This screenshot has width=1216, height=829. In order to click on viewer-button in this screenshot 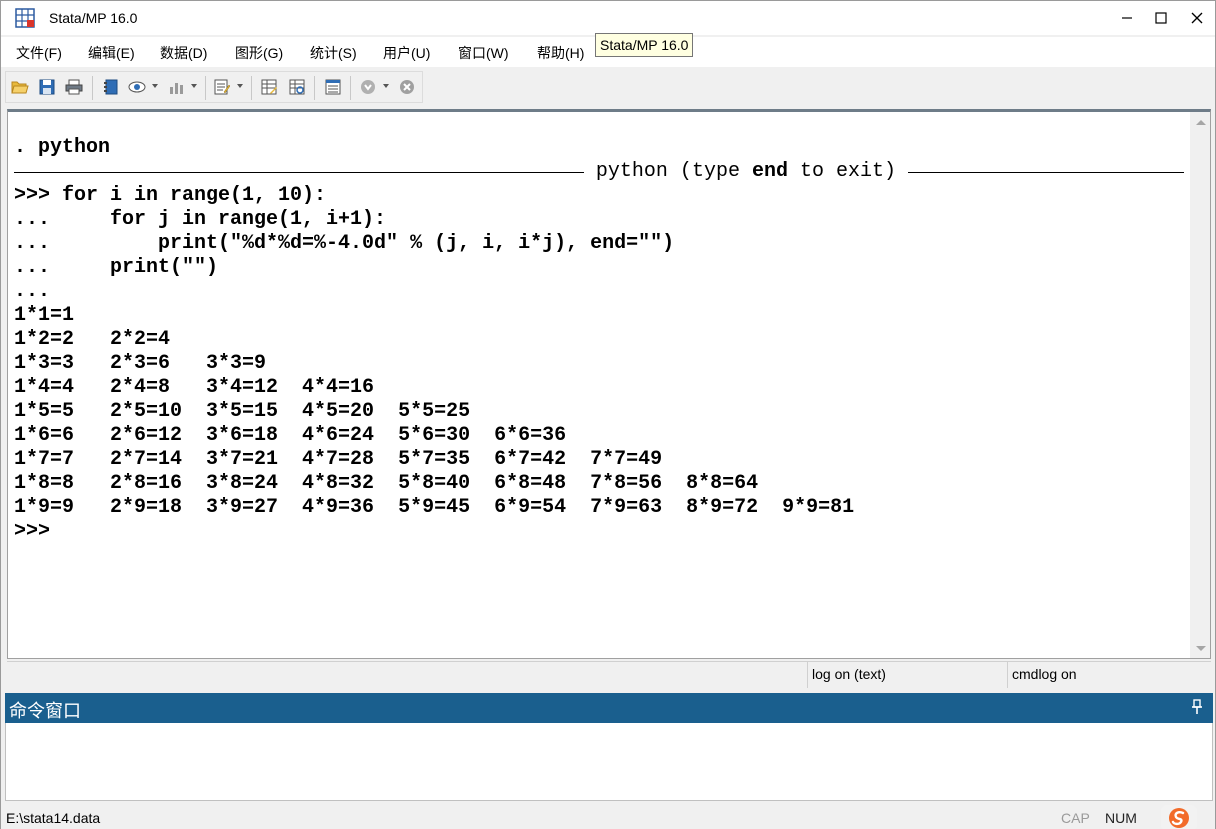, I will do `click(137, 87)`.